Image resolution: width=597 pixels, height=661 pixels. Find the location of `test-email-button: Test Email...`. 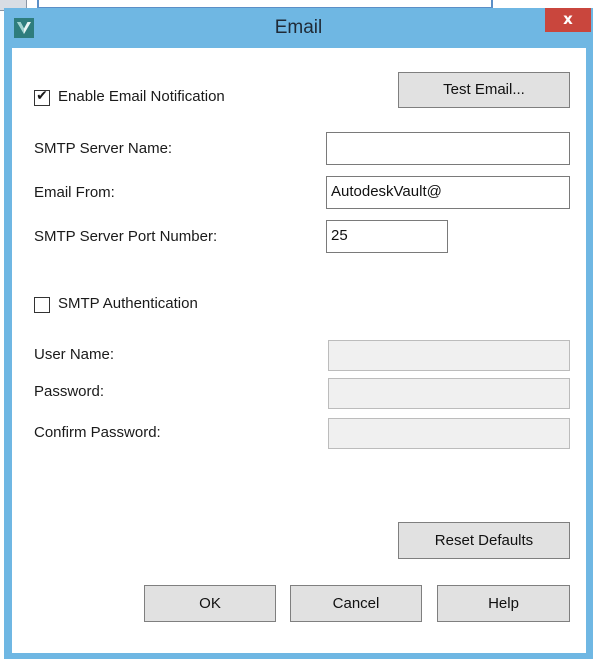

test-email-button: Test Email... is located at coordinates (484, 90).